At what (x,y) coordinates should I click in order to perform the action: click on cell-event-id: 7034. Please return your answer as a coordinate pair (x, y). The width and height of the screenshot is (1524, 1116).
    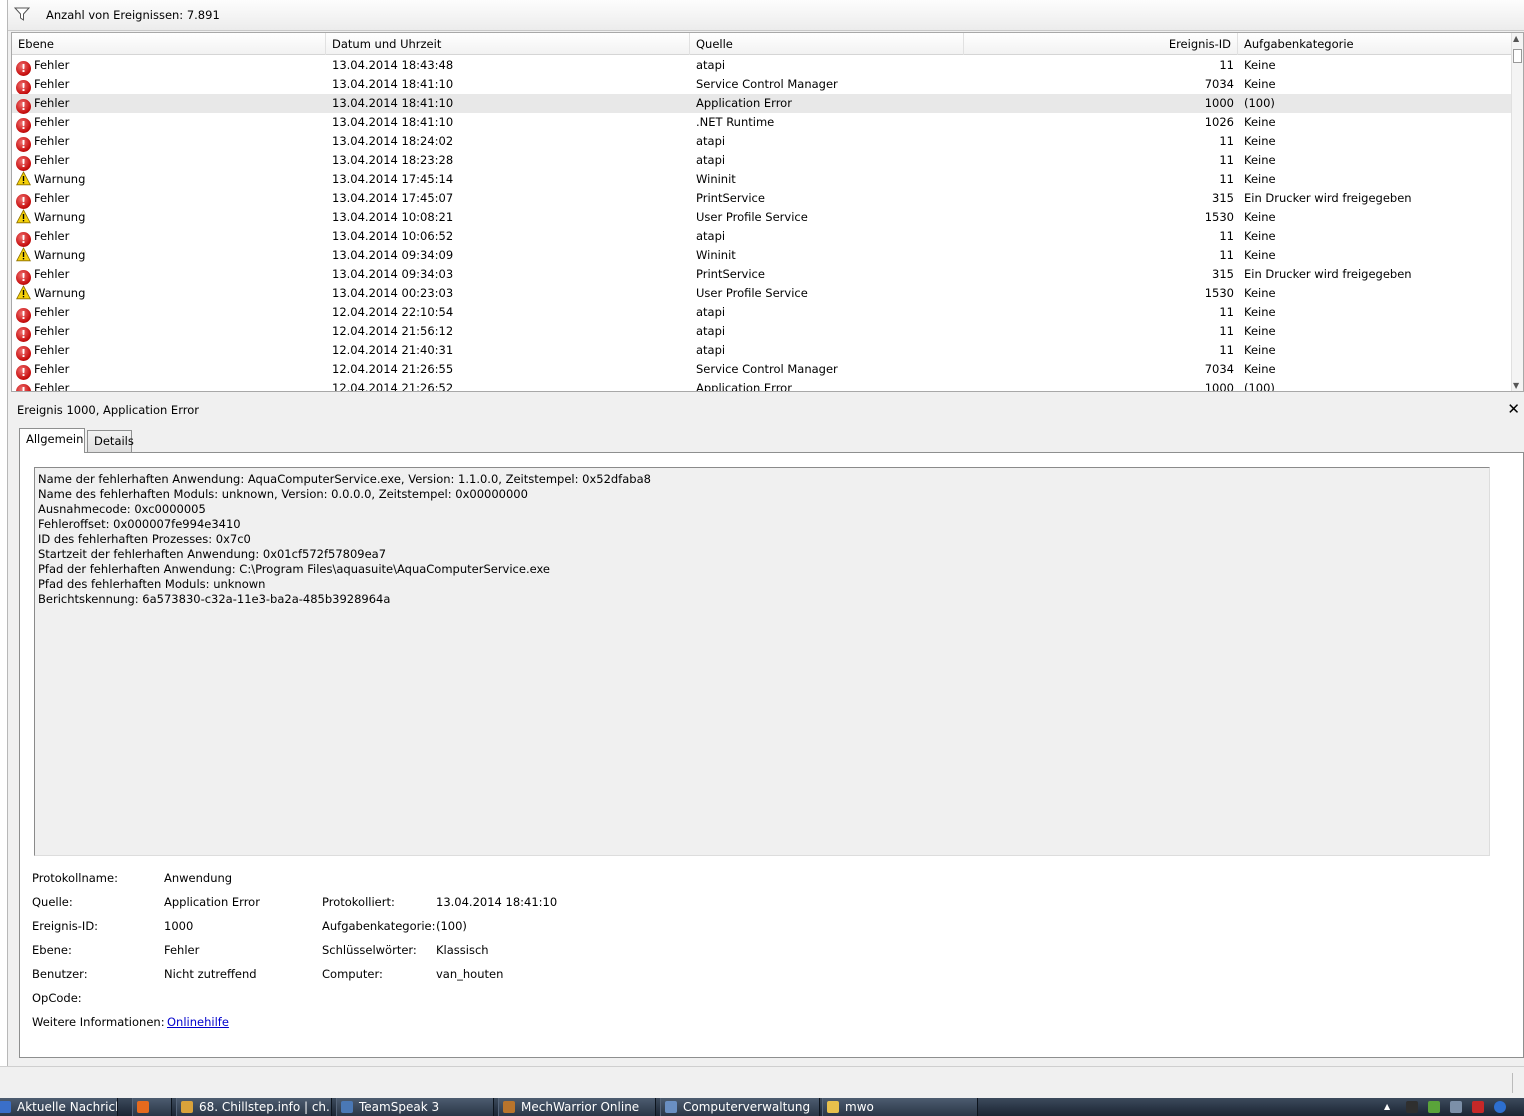
    Looking at the image, I should click on (1219, 369).